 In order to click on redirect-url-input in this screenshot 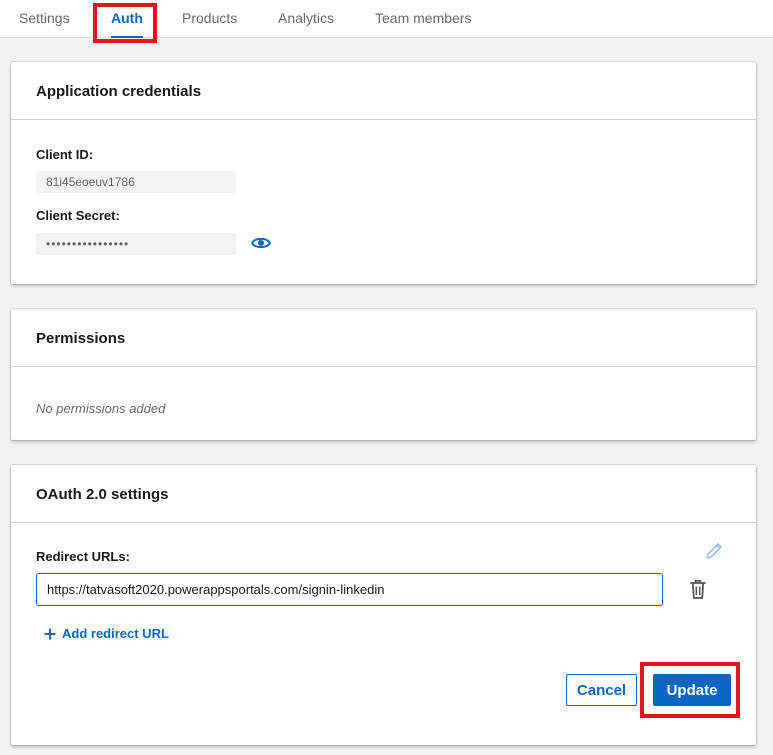, I will do `click(349, 589)`.